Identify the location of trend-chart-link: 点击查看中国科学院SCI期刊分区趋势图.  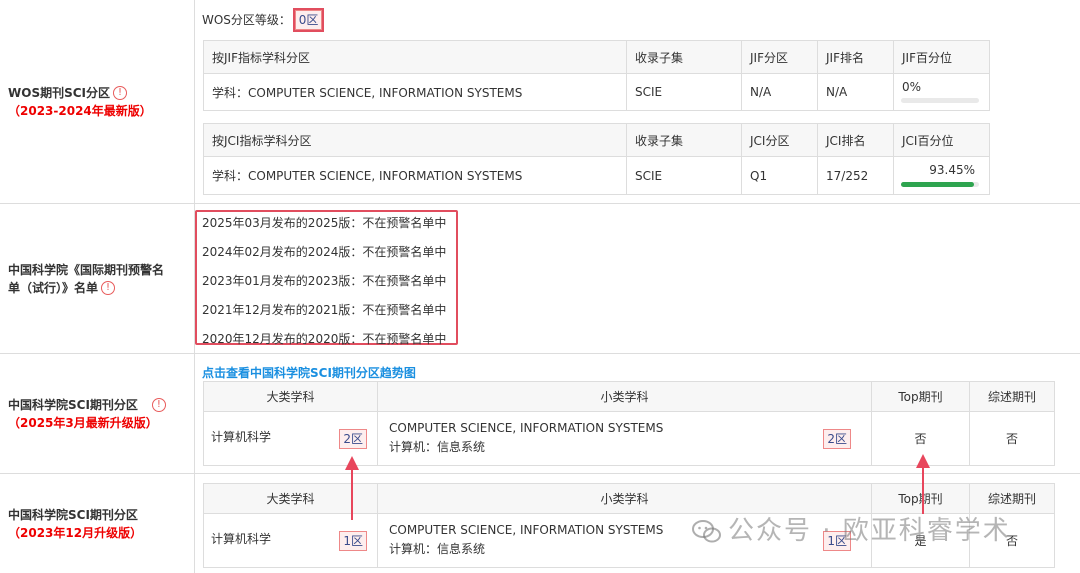
(309, 372).